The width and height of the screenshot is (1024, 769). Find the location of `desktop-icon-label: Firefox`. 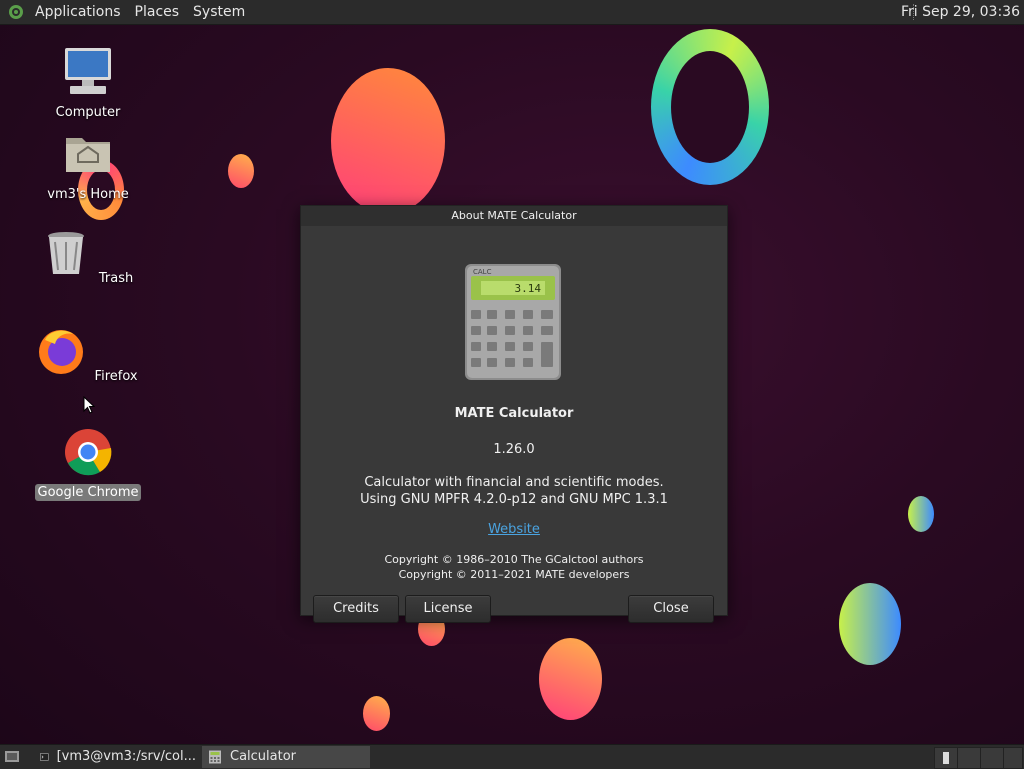

desktop-icon-label: Firefox is located at coordinates (116, 376).